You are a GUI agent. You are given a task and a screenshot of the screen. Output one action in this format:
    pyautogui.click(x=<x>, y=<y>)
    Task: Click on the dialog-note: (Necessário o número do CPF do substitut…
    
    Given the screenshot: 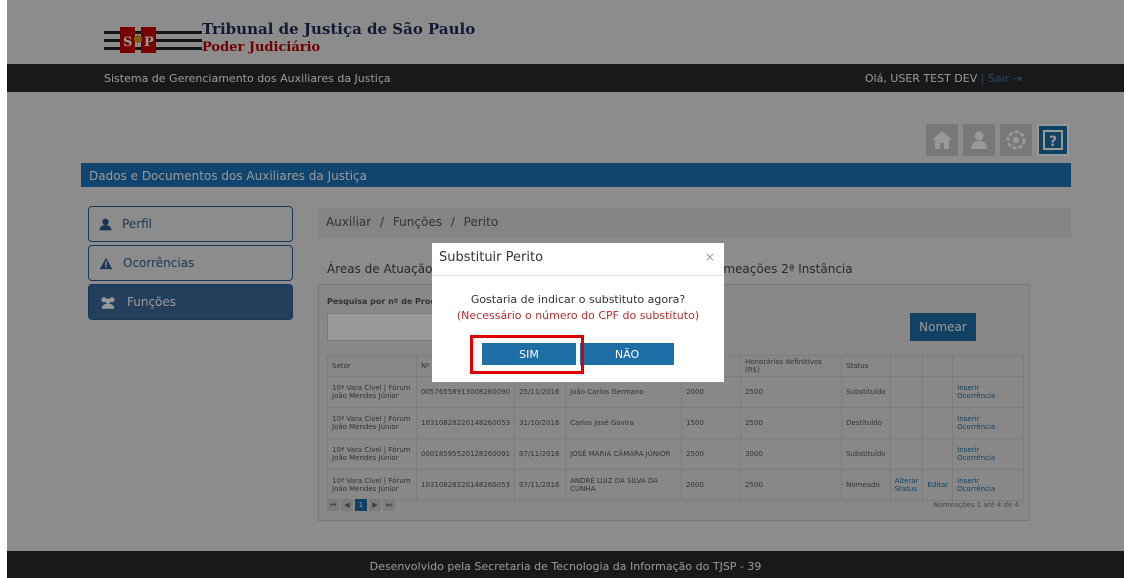 What is the action you would take?
    pyautogui.click(x=578, y=315)
    